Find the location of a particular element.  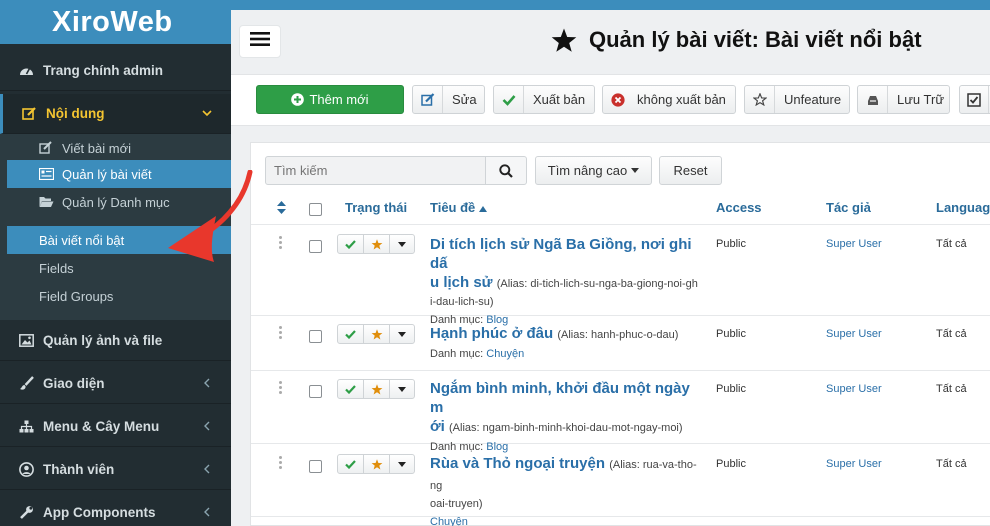

article-alias-continued: oai-truyen) is located at coordinates (456, 504).